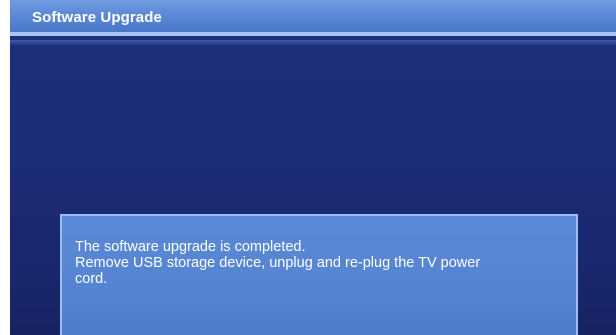 The width and height of the screenshot is (616, 335). What do you see at coordinates (190, 247) in the screenshot?
I see `message-line-1: The software upgrade is completed.` at bounding box center [190, 247].